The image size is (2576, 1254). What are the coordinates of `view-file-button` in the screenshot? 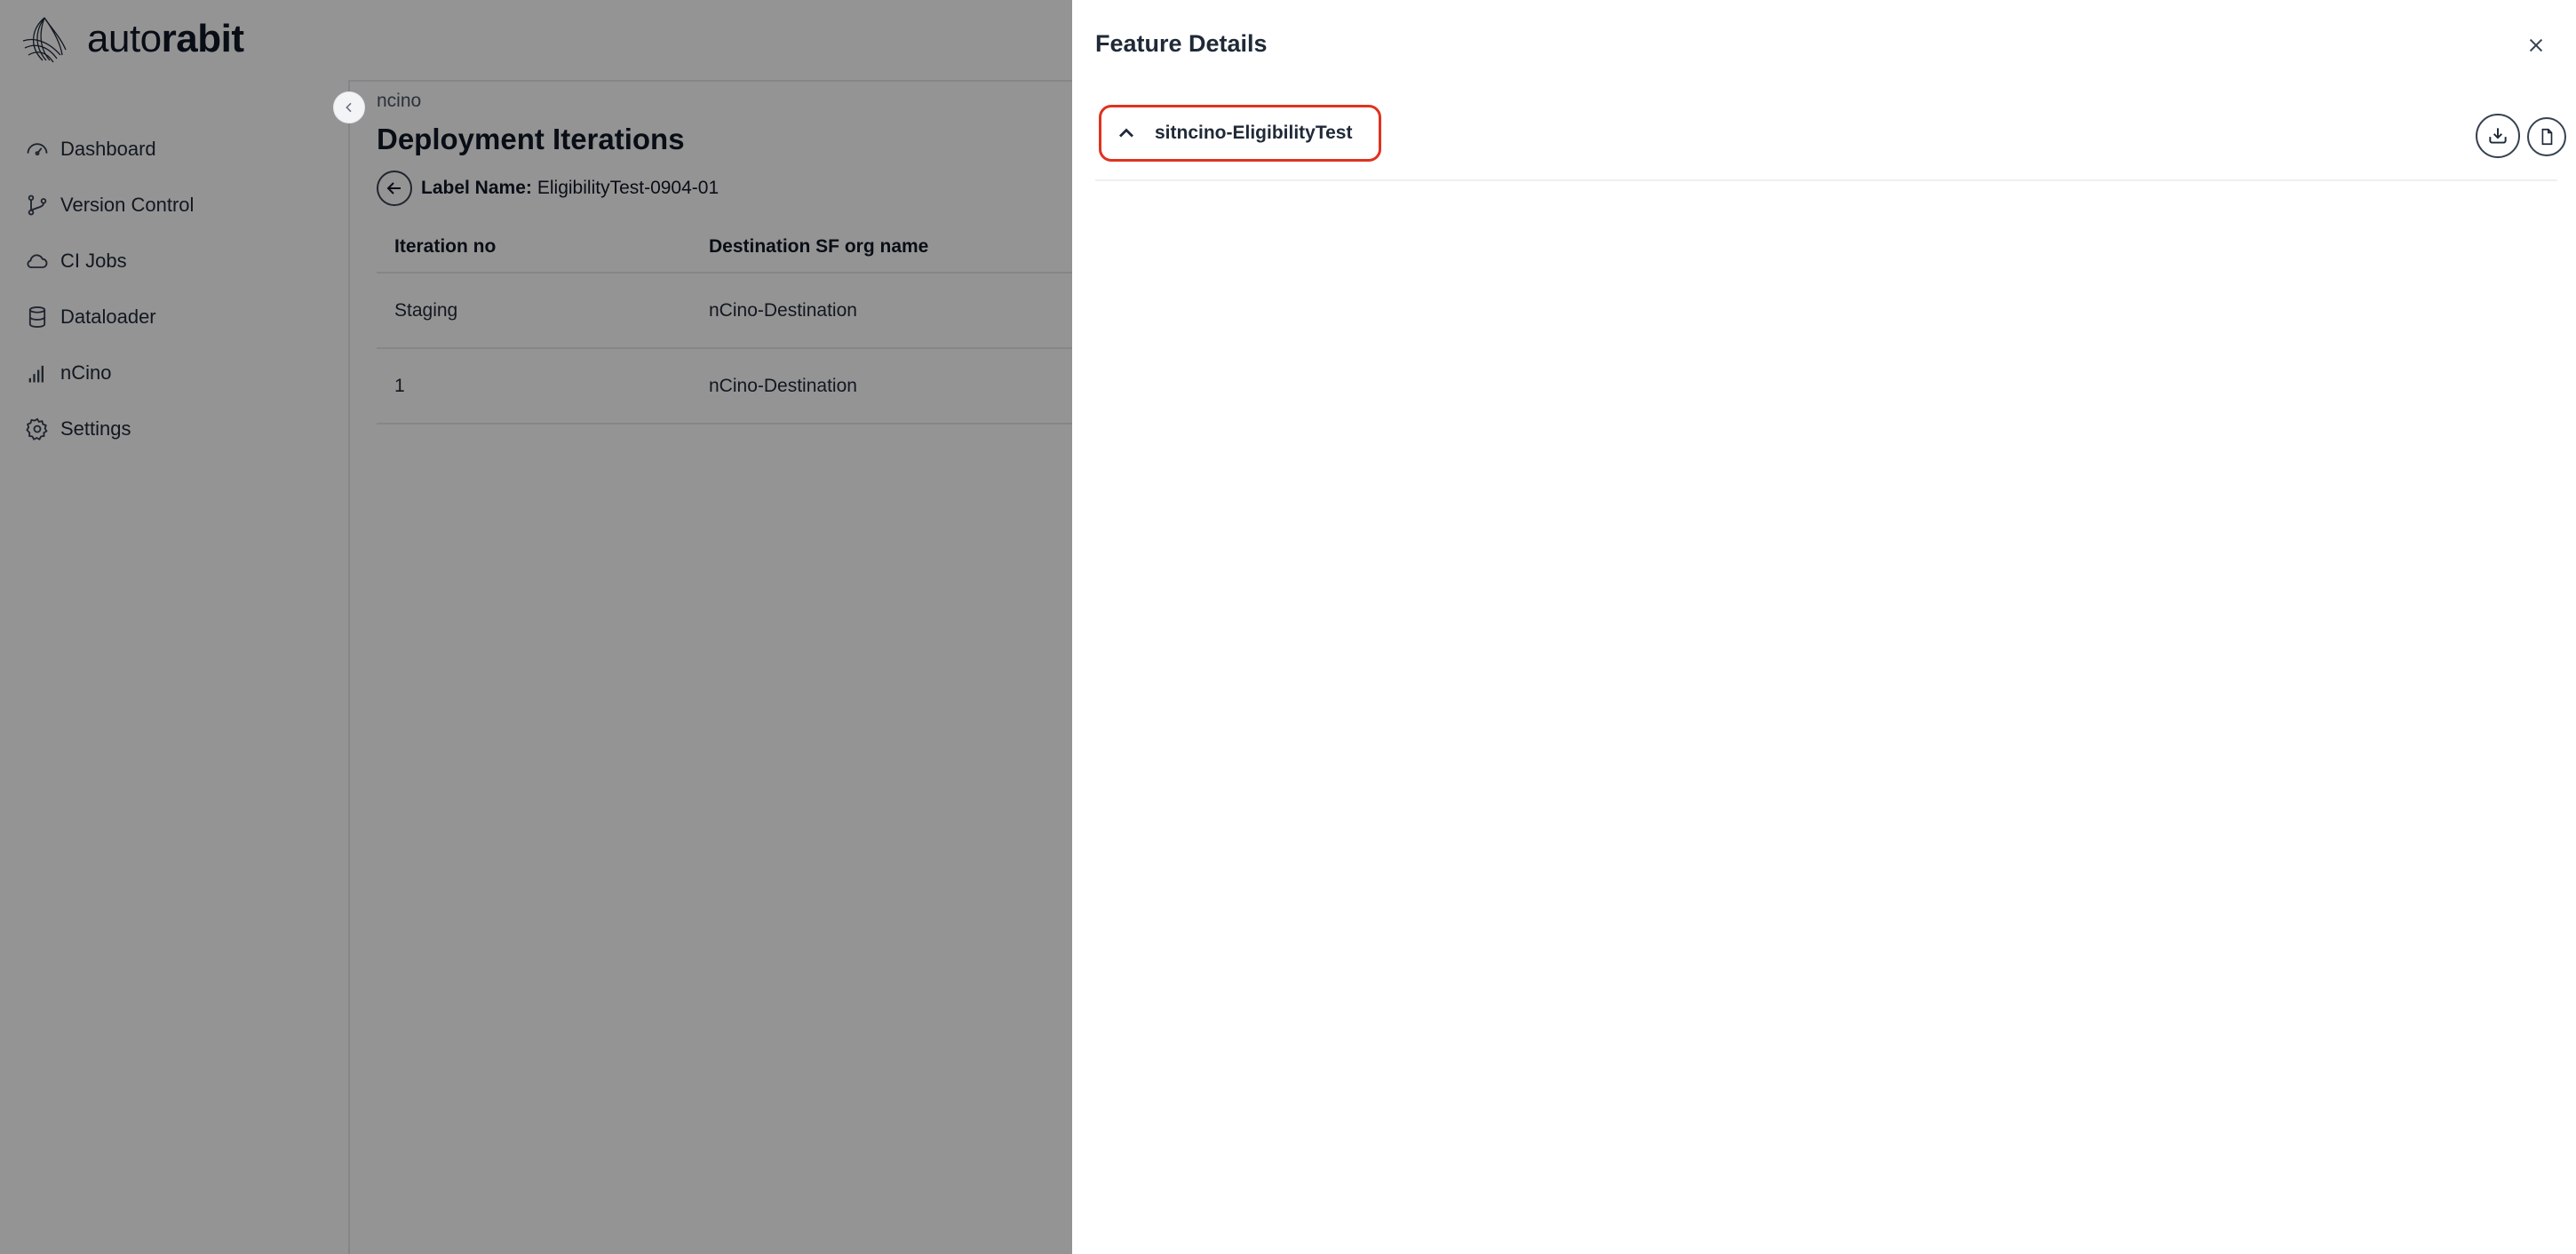 It's located at (2546, 136).